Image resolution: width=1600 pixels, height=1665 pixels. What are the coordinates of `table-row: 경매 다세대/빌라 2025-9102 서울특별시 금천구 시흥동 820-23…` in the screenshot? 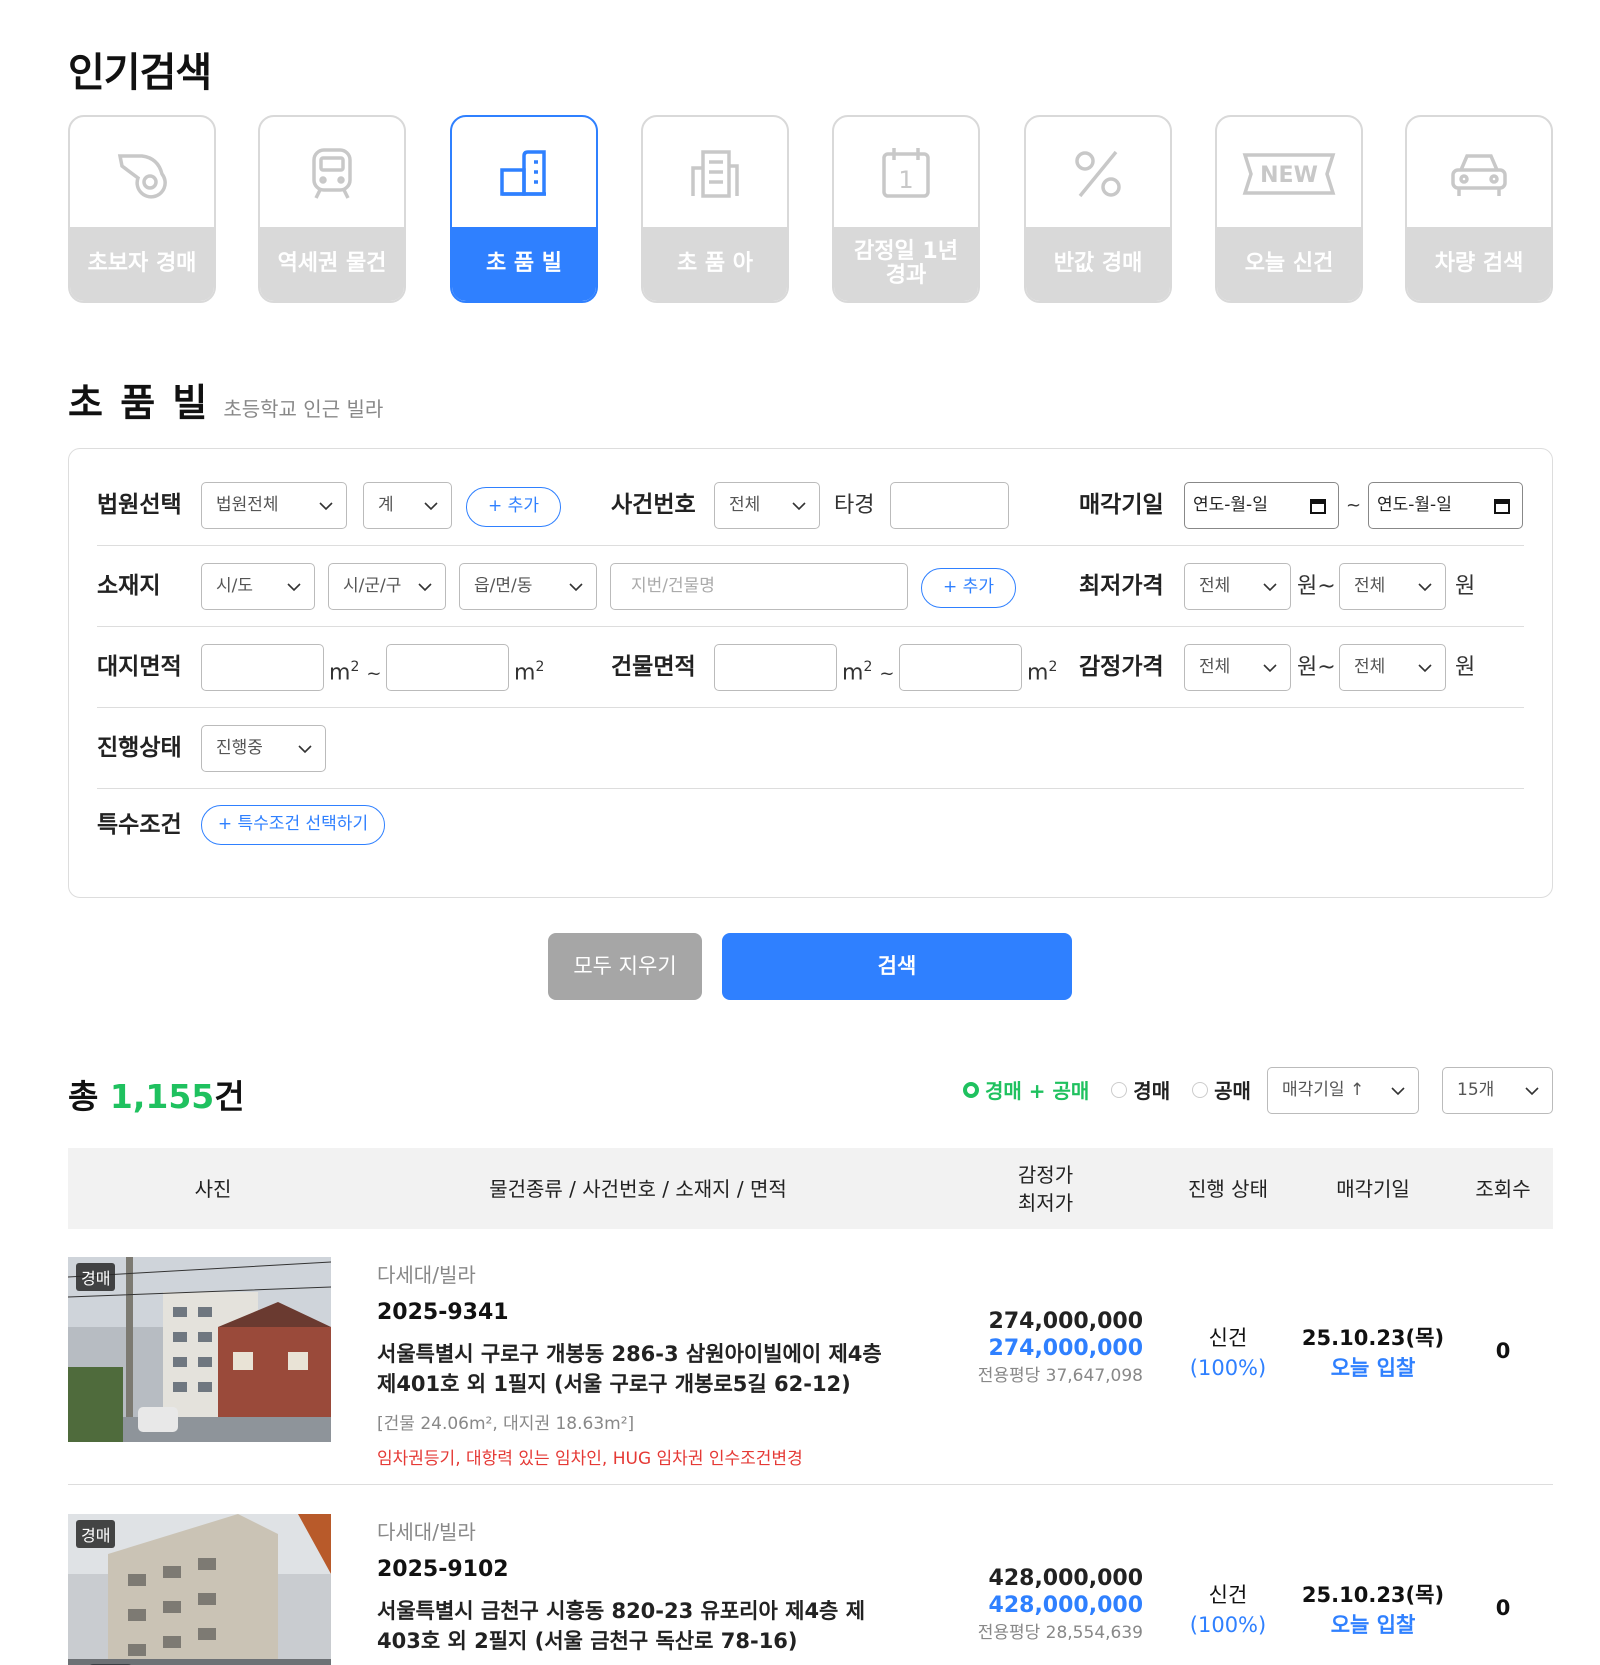 It's located at (810, 1575).